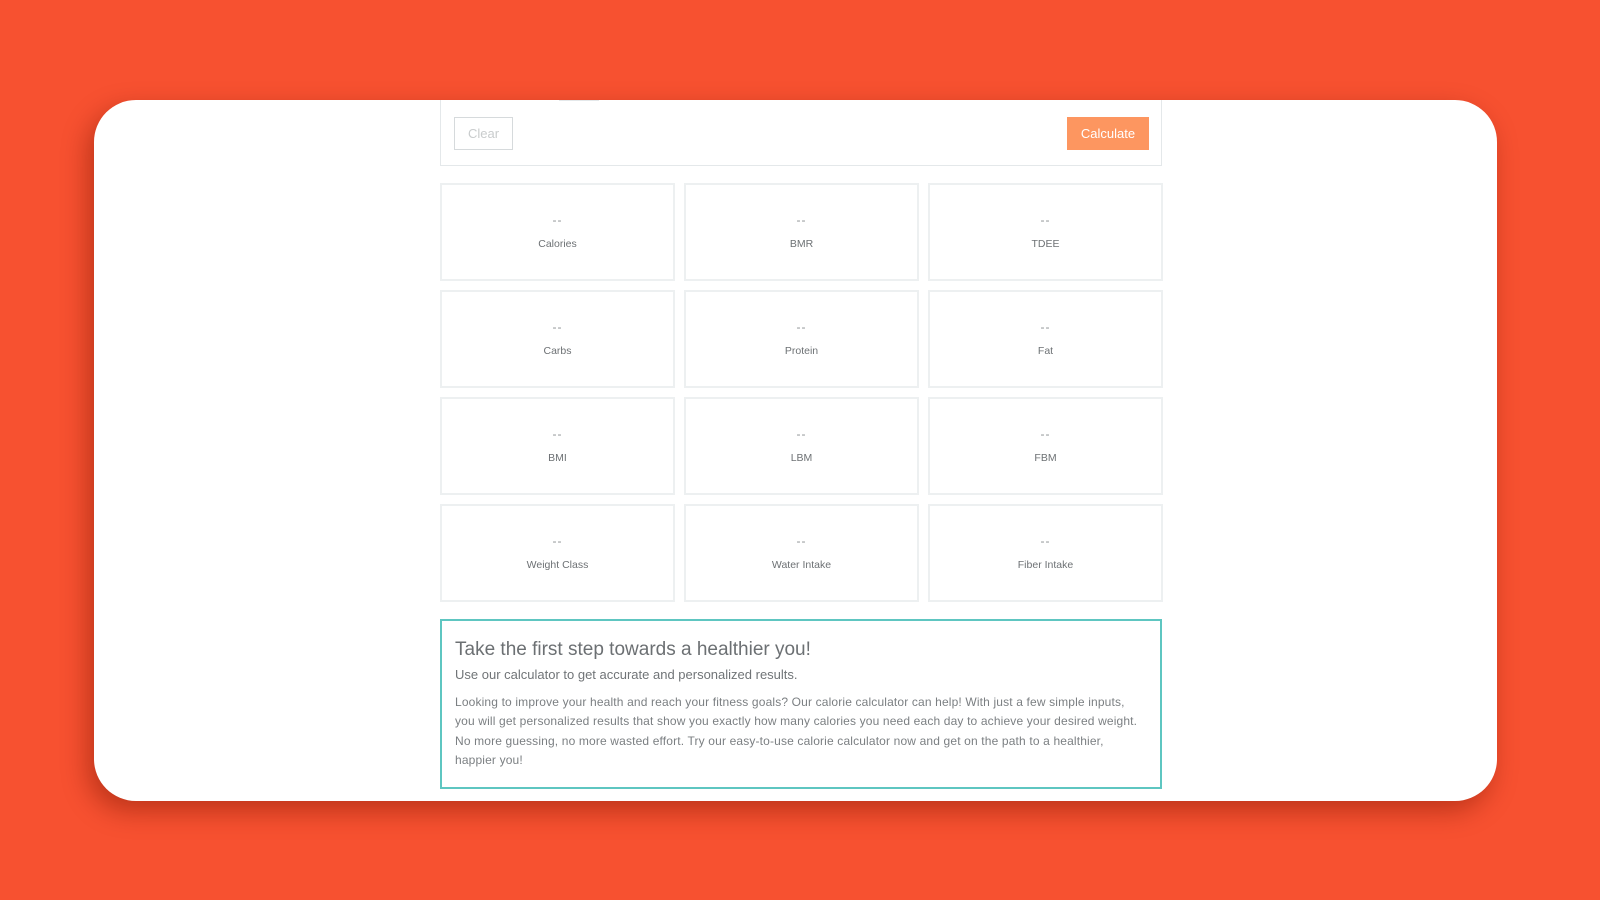 Image resolution: width=1600 pixels, height=900 pixels. Describe the element at coordinates (1045, 350) in the screenshot. I see `result-label: Fat` at that location.